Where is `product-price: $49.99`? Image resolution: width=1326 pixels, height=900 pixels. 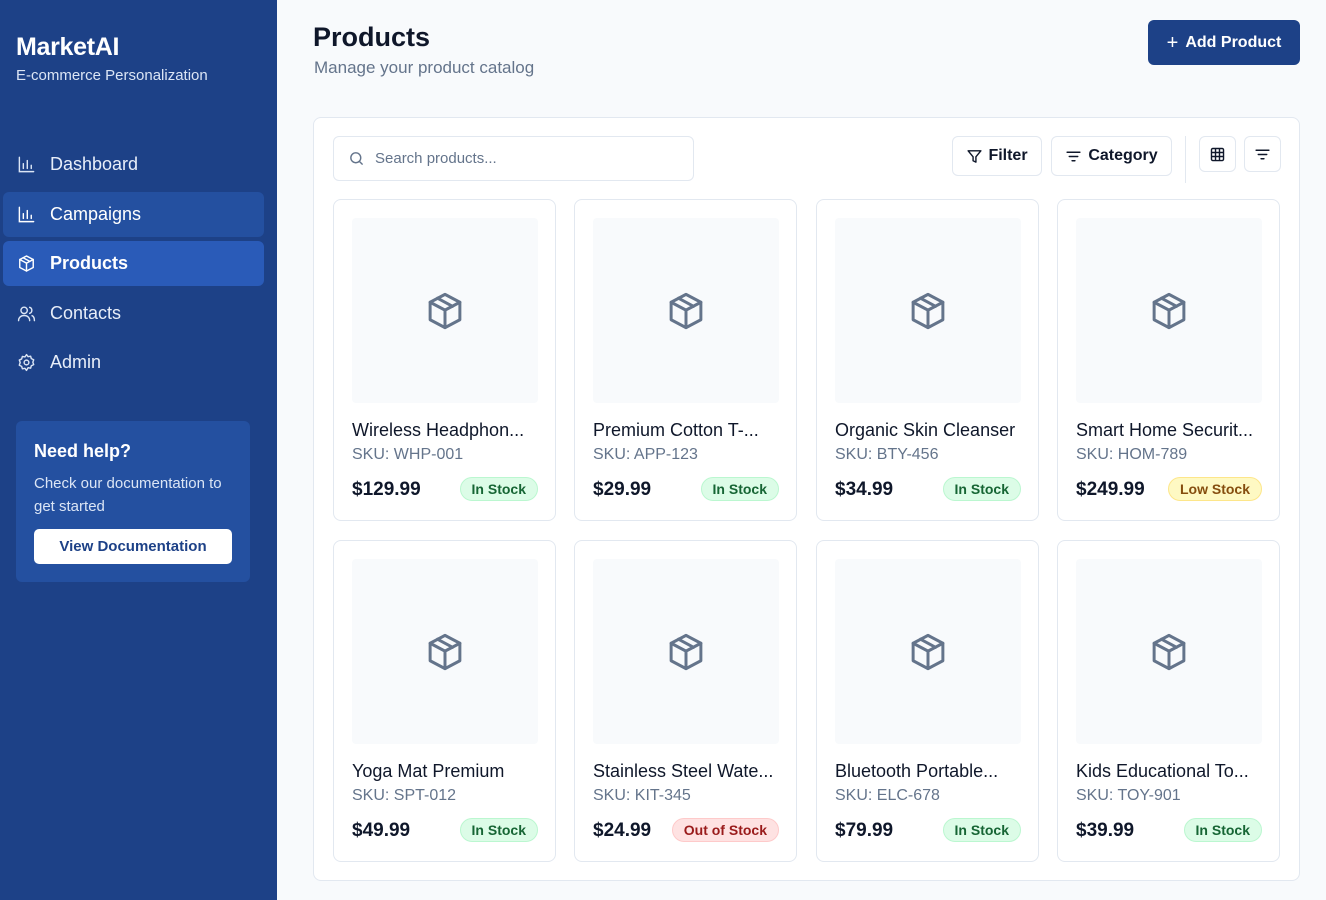 product-price: $49.99 is located at coordinates (381, 830).